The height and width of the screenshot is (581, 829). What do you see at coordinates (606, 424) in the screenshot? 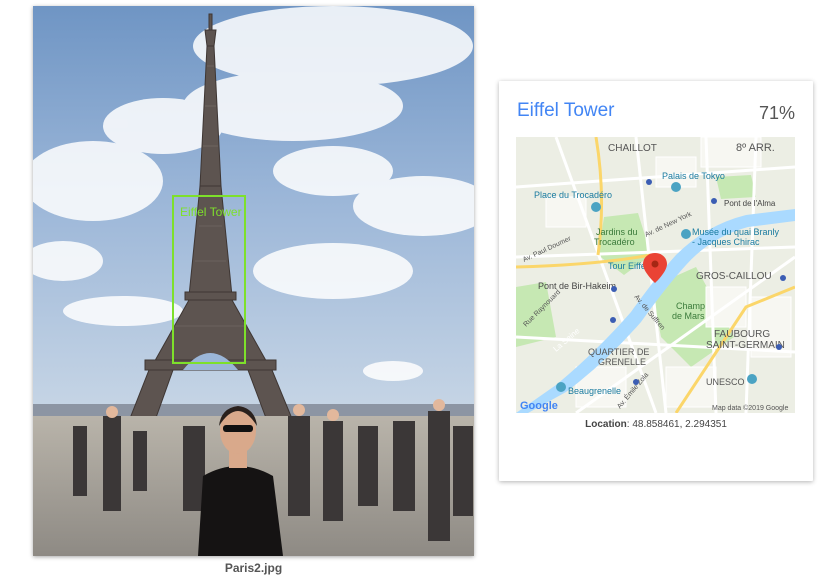
I see `location-label: Location` at bounding box center [606, 424].